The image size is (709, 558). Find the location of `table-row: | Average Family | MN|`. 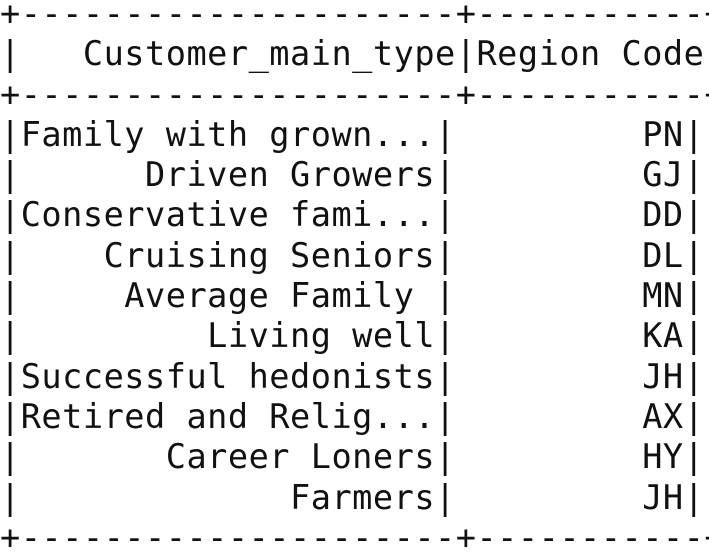

table-row: | Average Family | MN| is located at coordinates (352, 296).